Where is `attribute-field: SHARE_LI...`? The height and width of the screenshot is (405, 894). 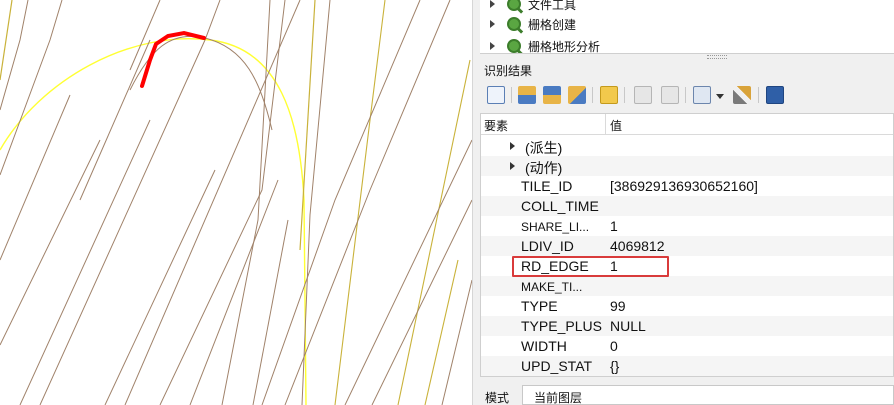 attribute-field: SHARE_LI... is located at coordinates (555, 227).